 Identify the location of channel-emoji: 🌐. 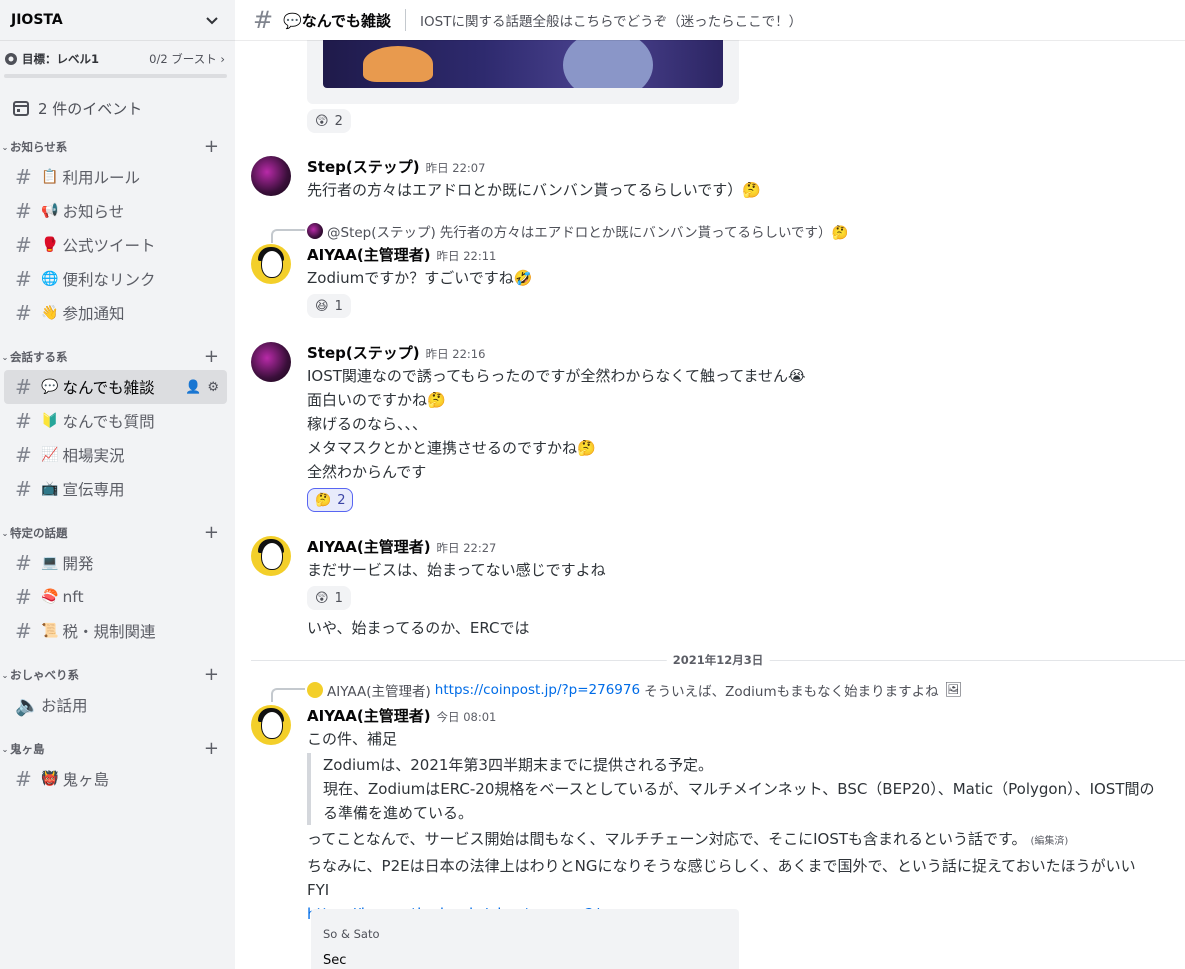
(50, 279).